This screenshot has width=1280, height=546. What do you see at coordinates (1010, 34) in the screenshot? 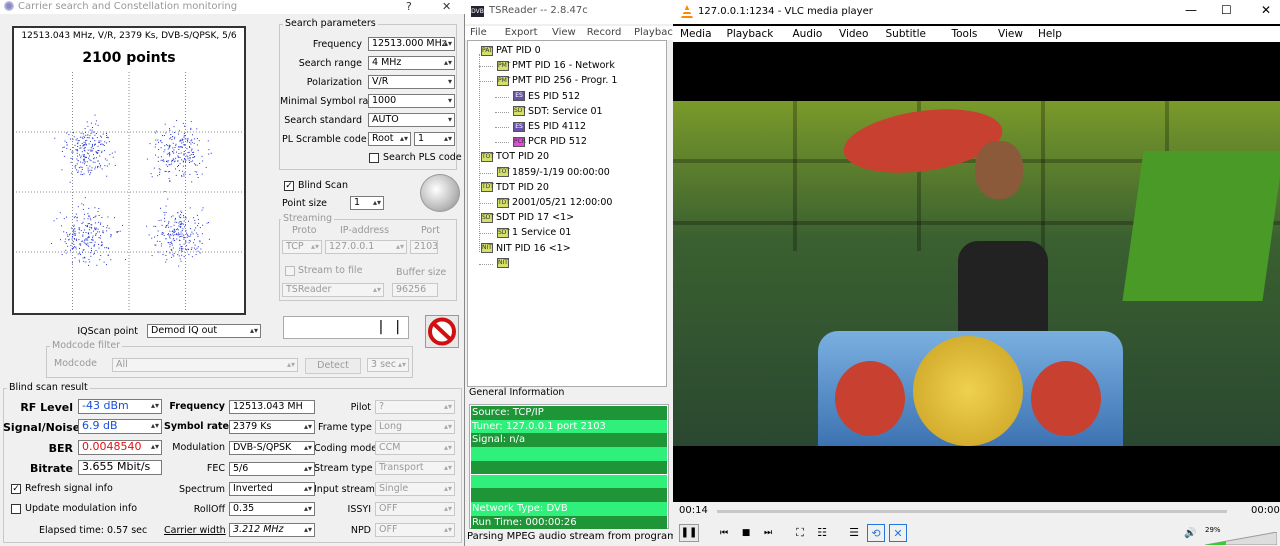
I see `vlc-menu-view: View` at bounding box center [1010, 34].